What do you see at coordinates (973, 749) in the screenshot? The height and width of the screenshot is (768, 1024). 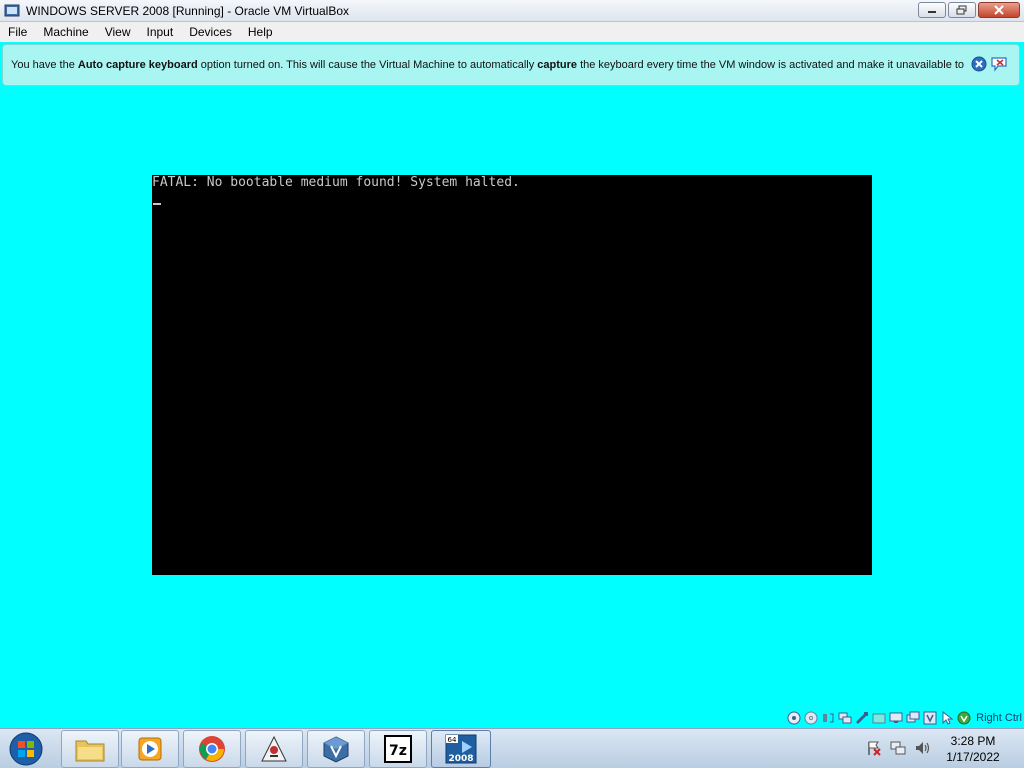 I see `clock: 3:28 PM 1/17/2022` at bounding box center [973, 749].